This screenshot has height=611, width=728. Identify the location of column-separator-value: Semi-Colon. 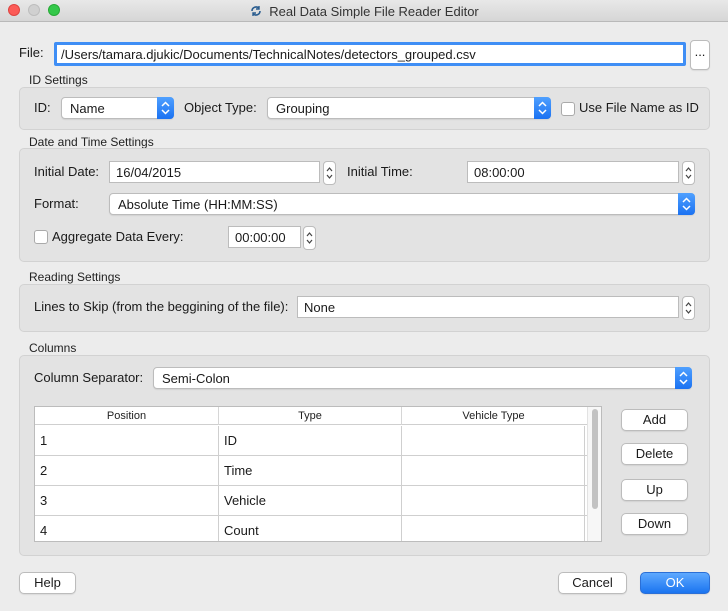
(196, 378).